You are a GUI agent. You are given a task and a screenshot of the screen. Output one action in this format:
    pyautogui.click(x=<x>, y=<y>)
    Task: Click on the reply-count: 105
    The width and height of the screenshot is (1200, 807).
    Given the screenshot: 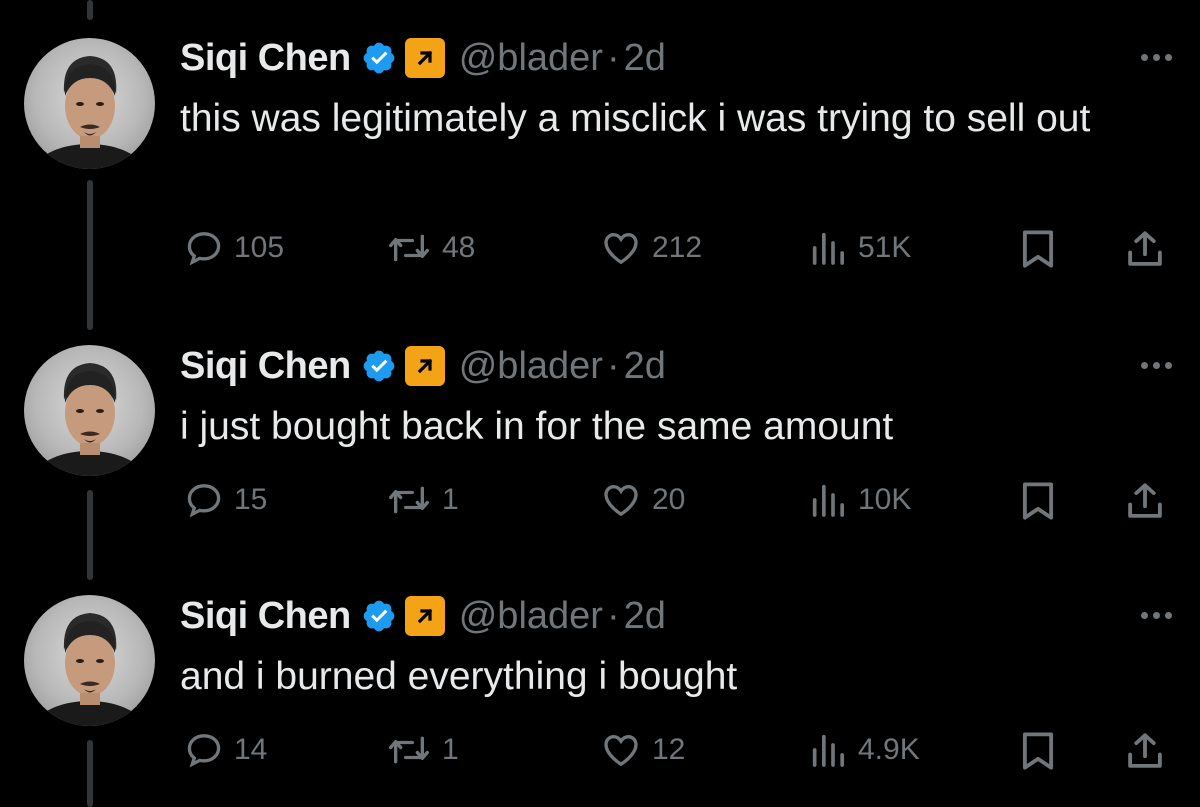 What is the action you would take?
    pyautogui.click(x=259, y=247)
    